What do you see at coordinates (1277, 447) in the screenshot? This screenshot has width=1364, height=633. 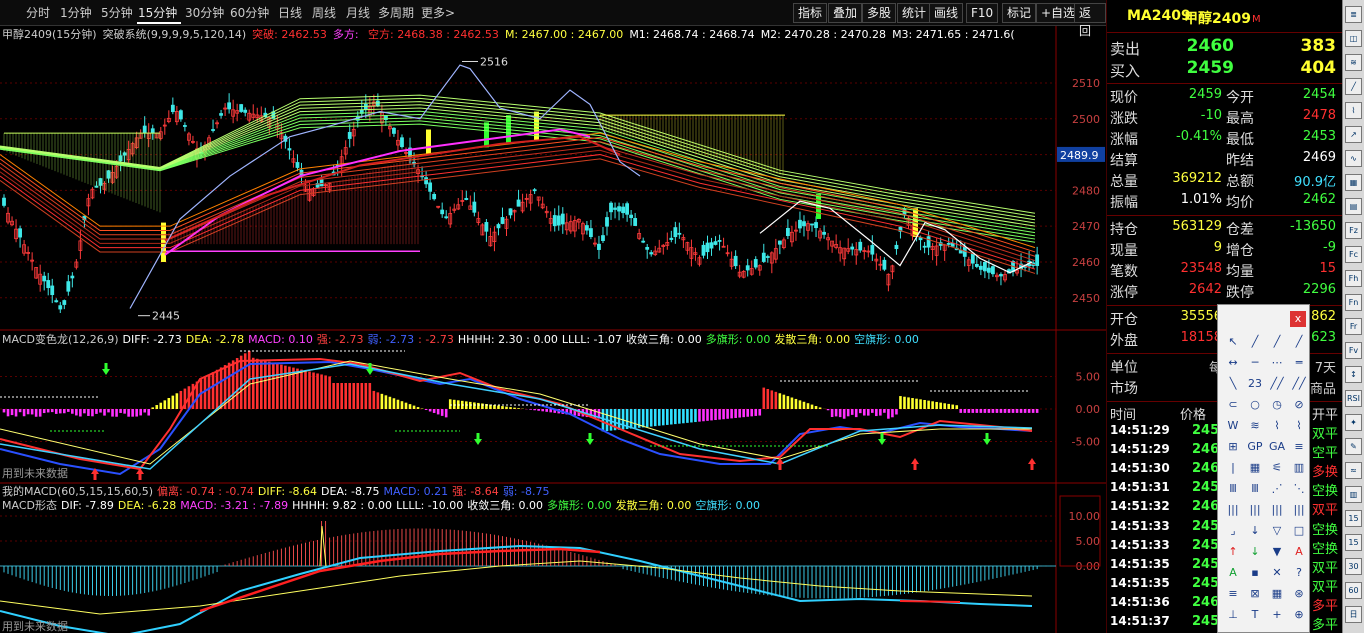 I see `draw-tool-icon: GA` at bounding box center [1277, 447].